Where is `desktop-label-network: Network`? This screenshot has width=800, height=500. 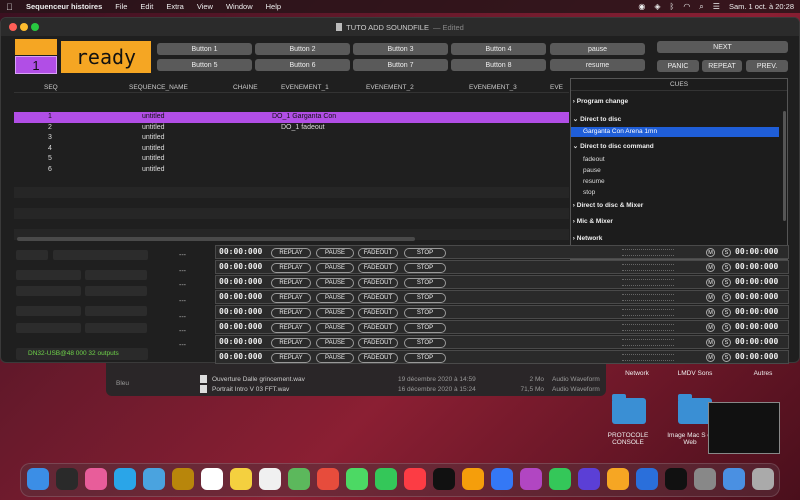
desktop-label-network: Network is located at coordinates (637, 373).